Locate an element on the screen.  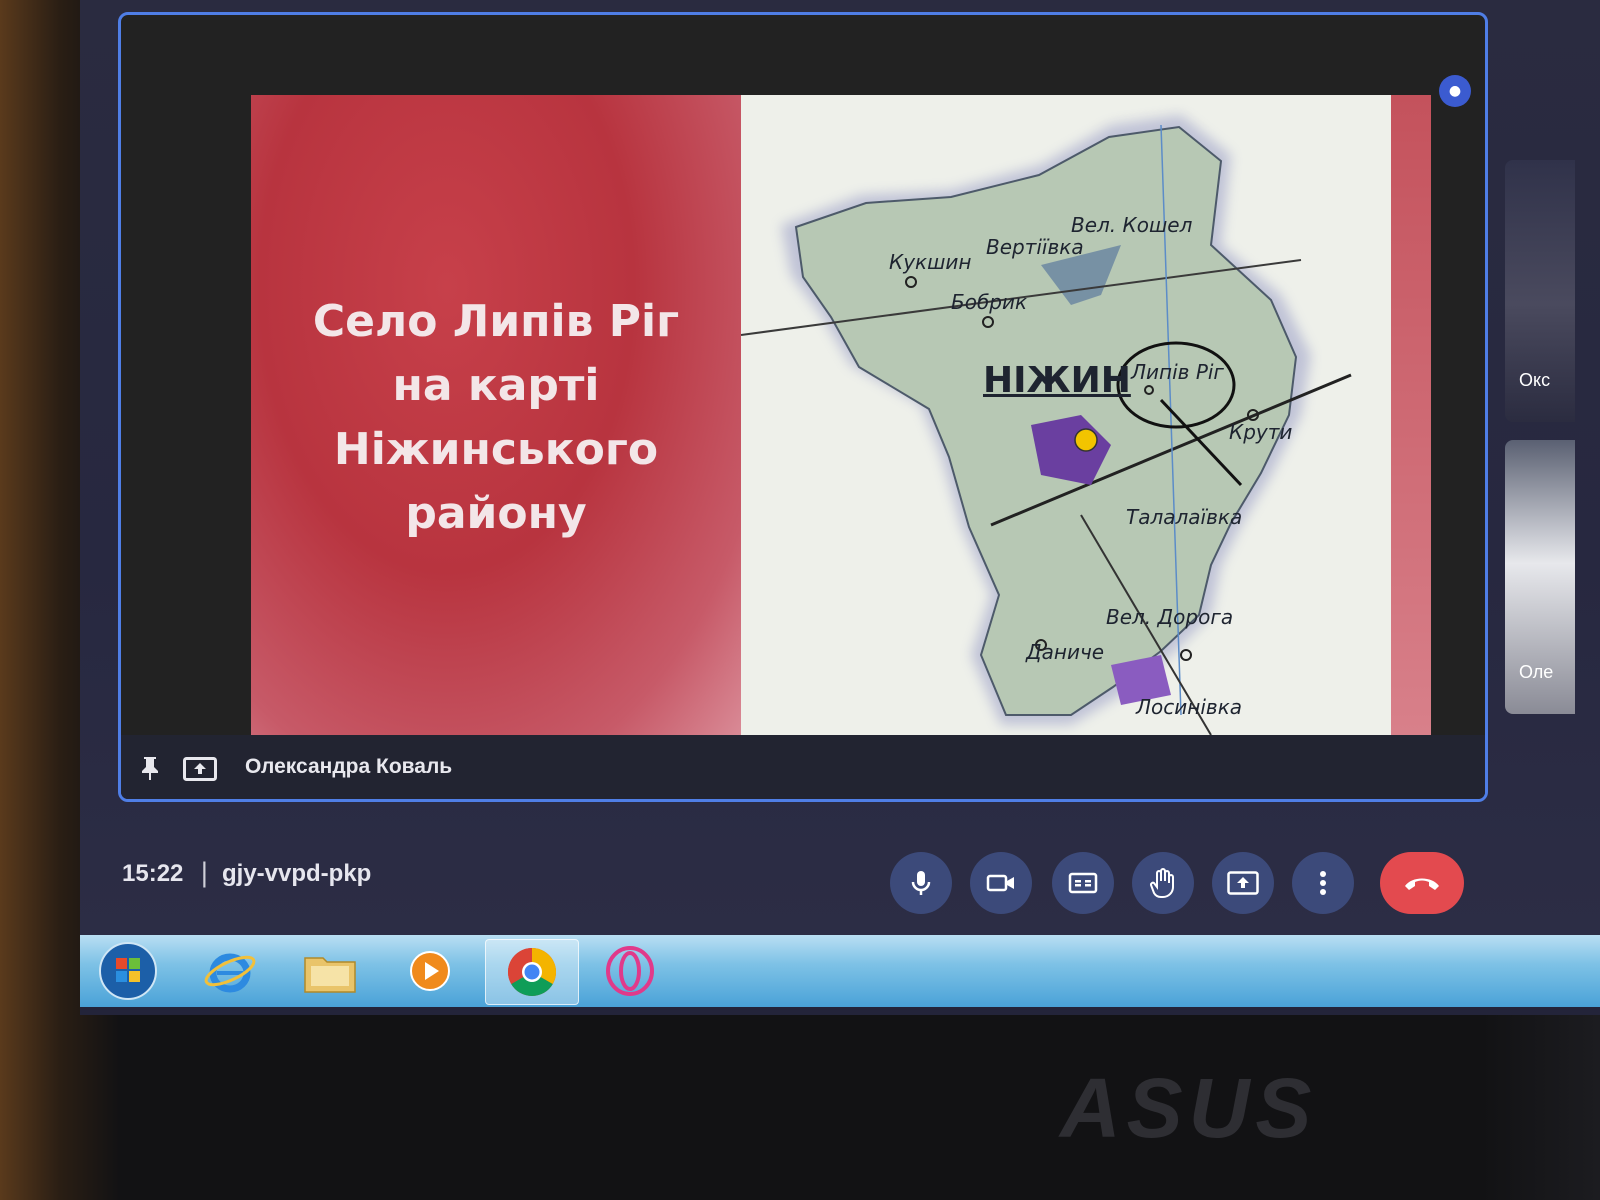
start-orb-icon is located at coordinates (128, 971).